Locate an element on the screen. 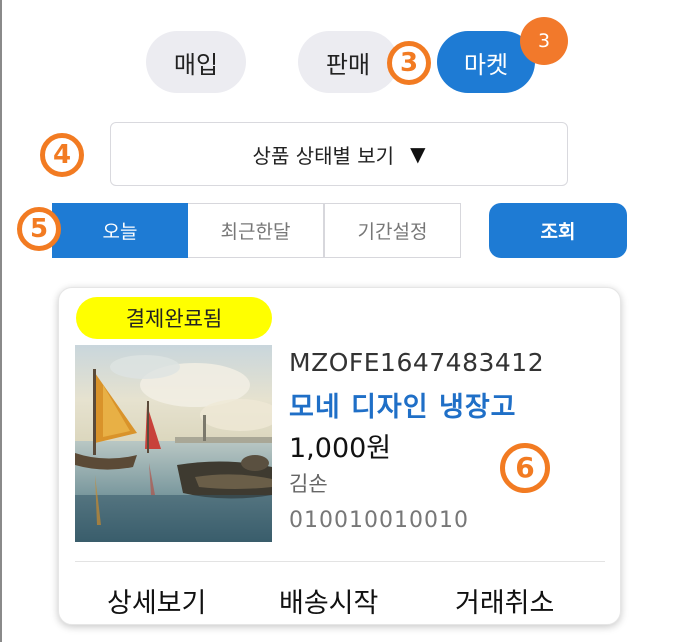  order-number: MZOFE1647483412 is located at coordinates (417, 362).